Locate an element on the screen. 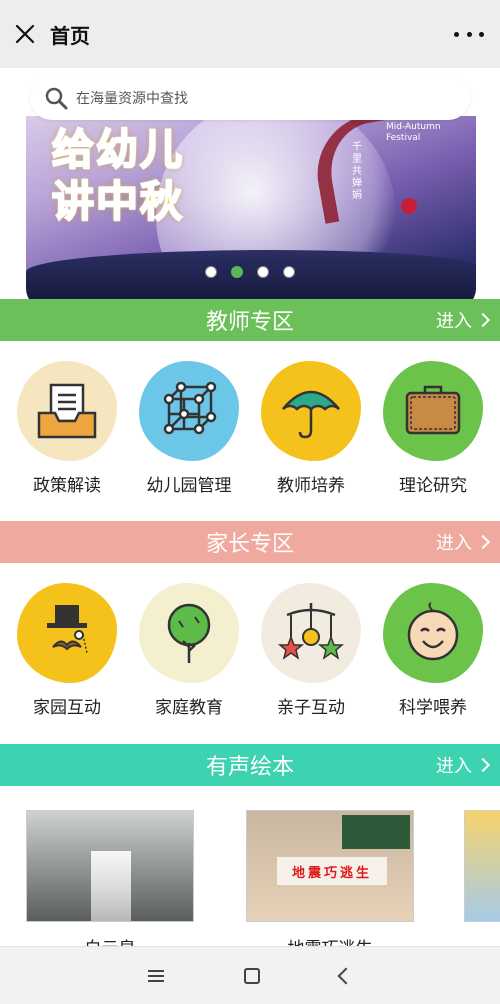 The image size is (500, 1004). grid-item-scientific-feeding: 科学喂养 is located at coordinates (433, 653).